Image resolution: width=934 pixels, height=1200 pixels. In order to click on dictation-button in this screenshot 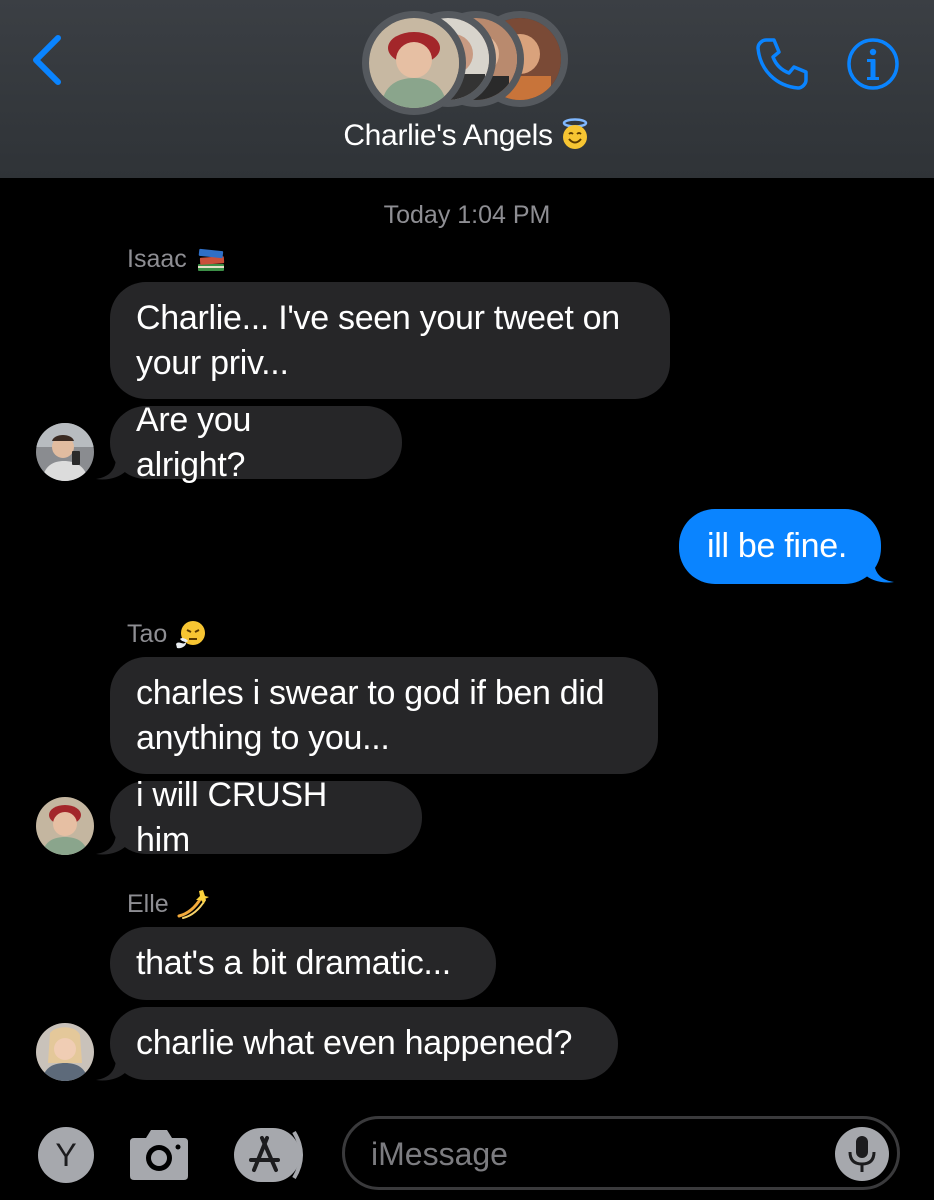, I will do `click(862, 1154)`.